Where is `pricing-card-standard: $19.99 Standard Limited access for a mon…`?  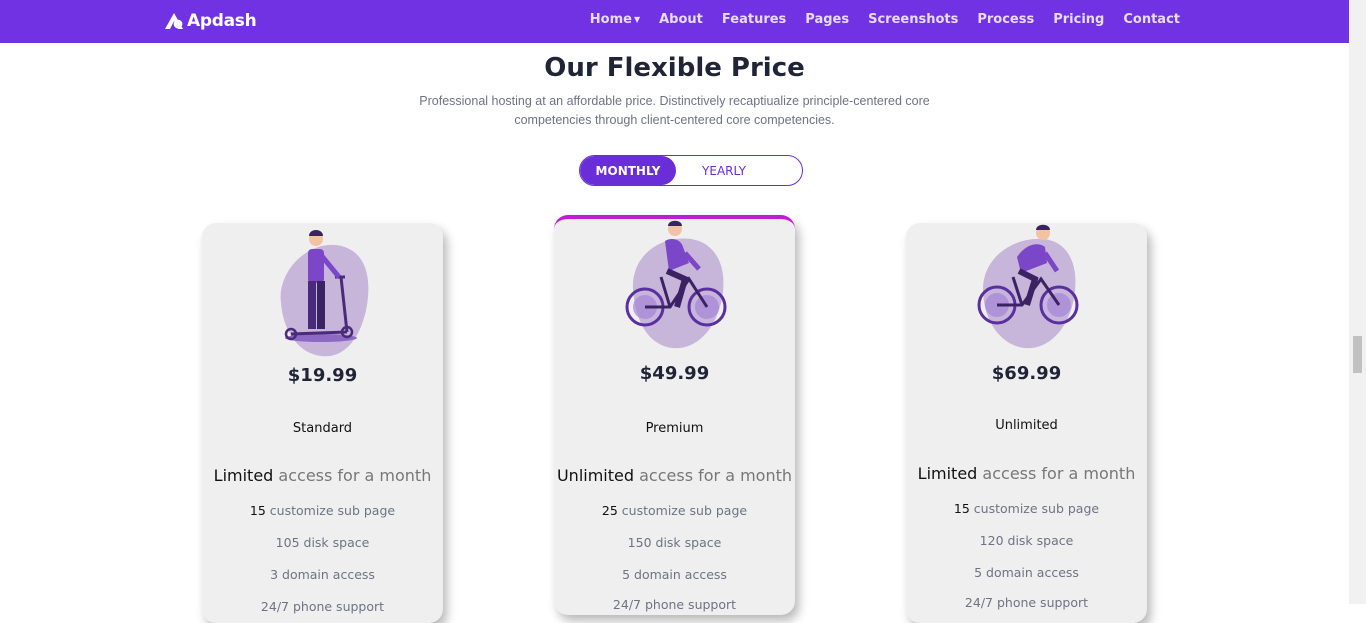
pricing-card-standard: $19.99 Standard Limited access for a mon… is located at coordinates (322, 423).